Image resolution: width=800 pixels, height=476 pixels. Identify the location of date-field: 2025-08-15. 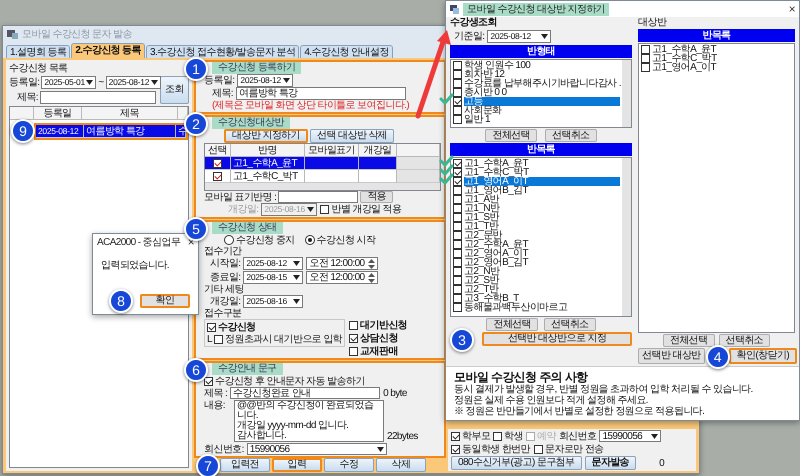
(273, 277).